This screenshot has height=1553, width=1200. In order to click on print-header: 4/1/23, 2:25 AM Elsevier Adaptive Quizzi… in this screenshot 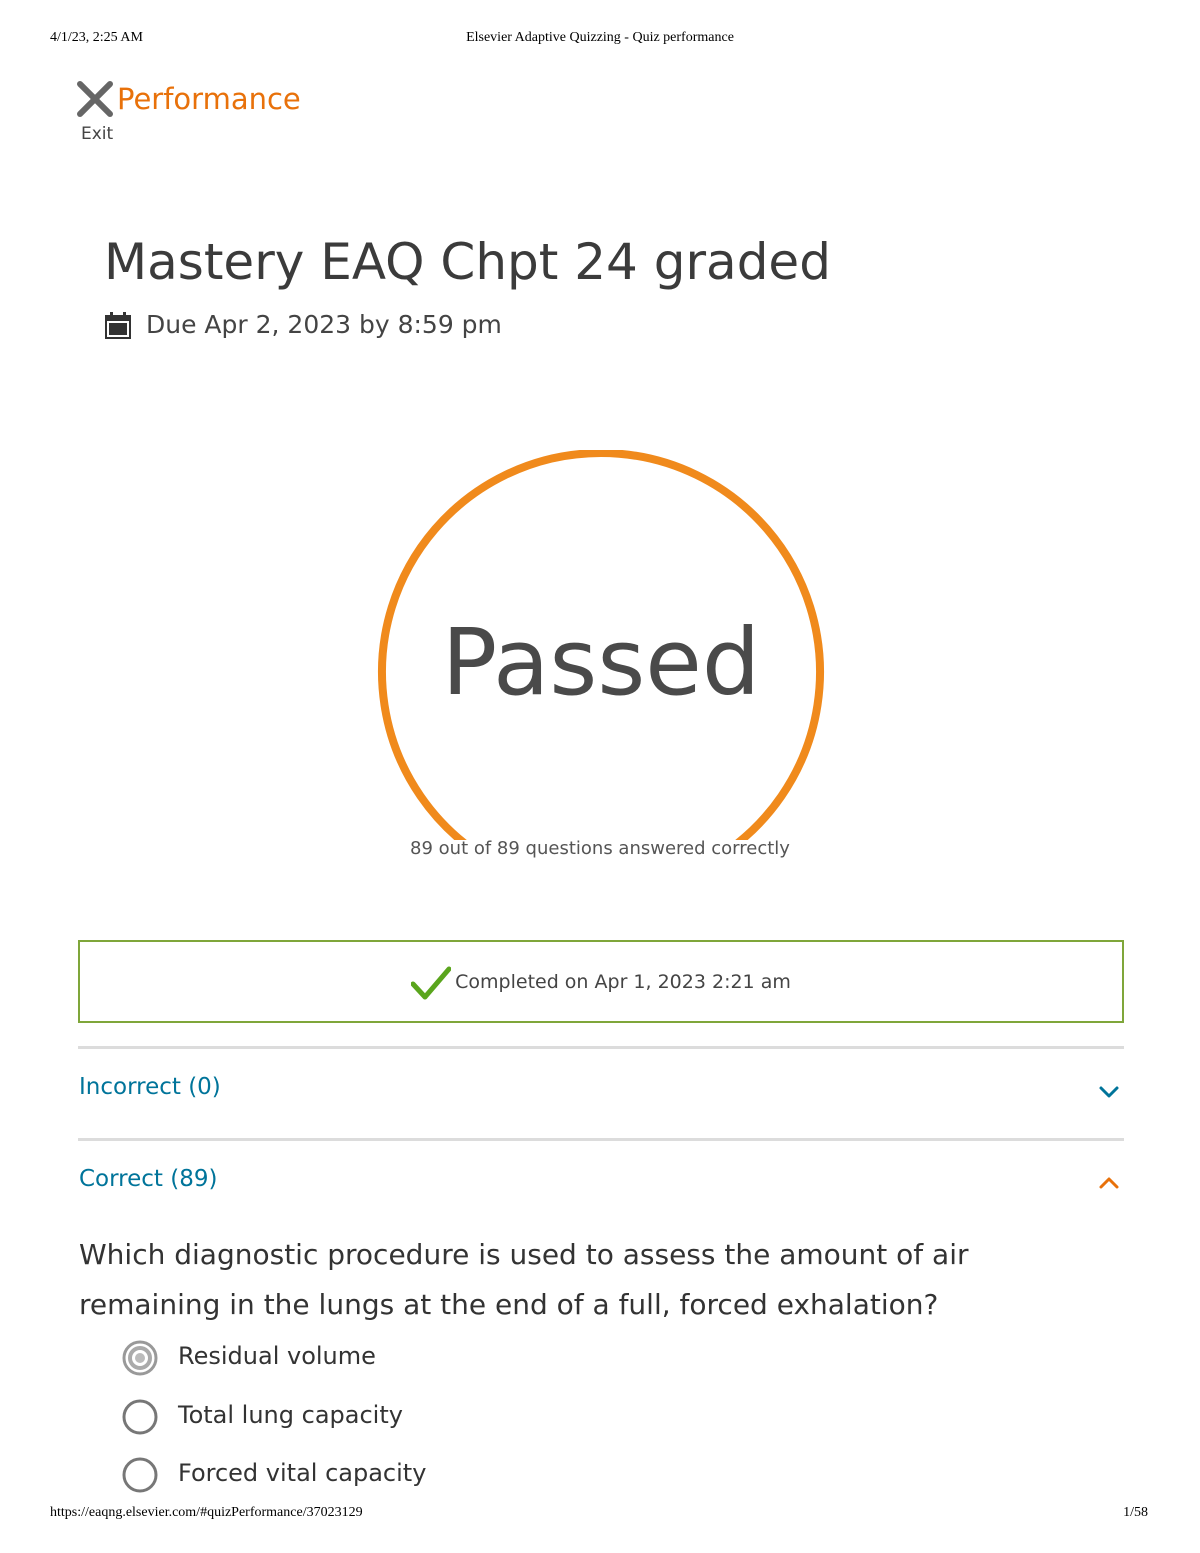, I will do `click(600, 40)`.